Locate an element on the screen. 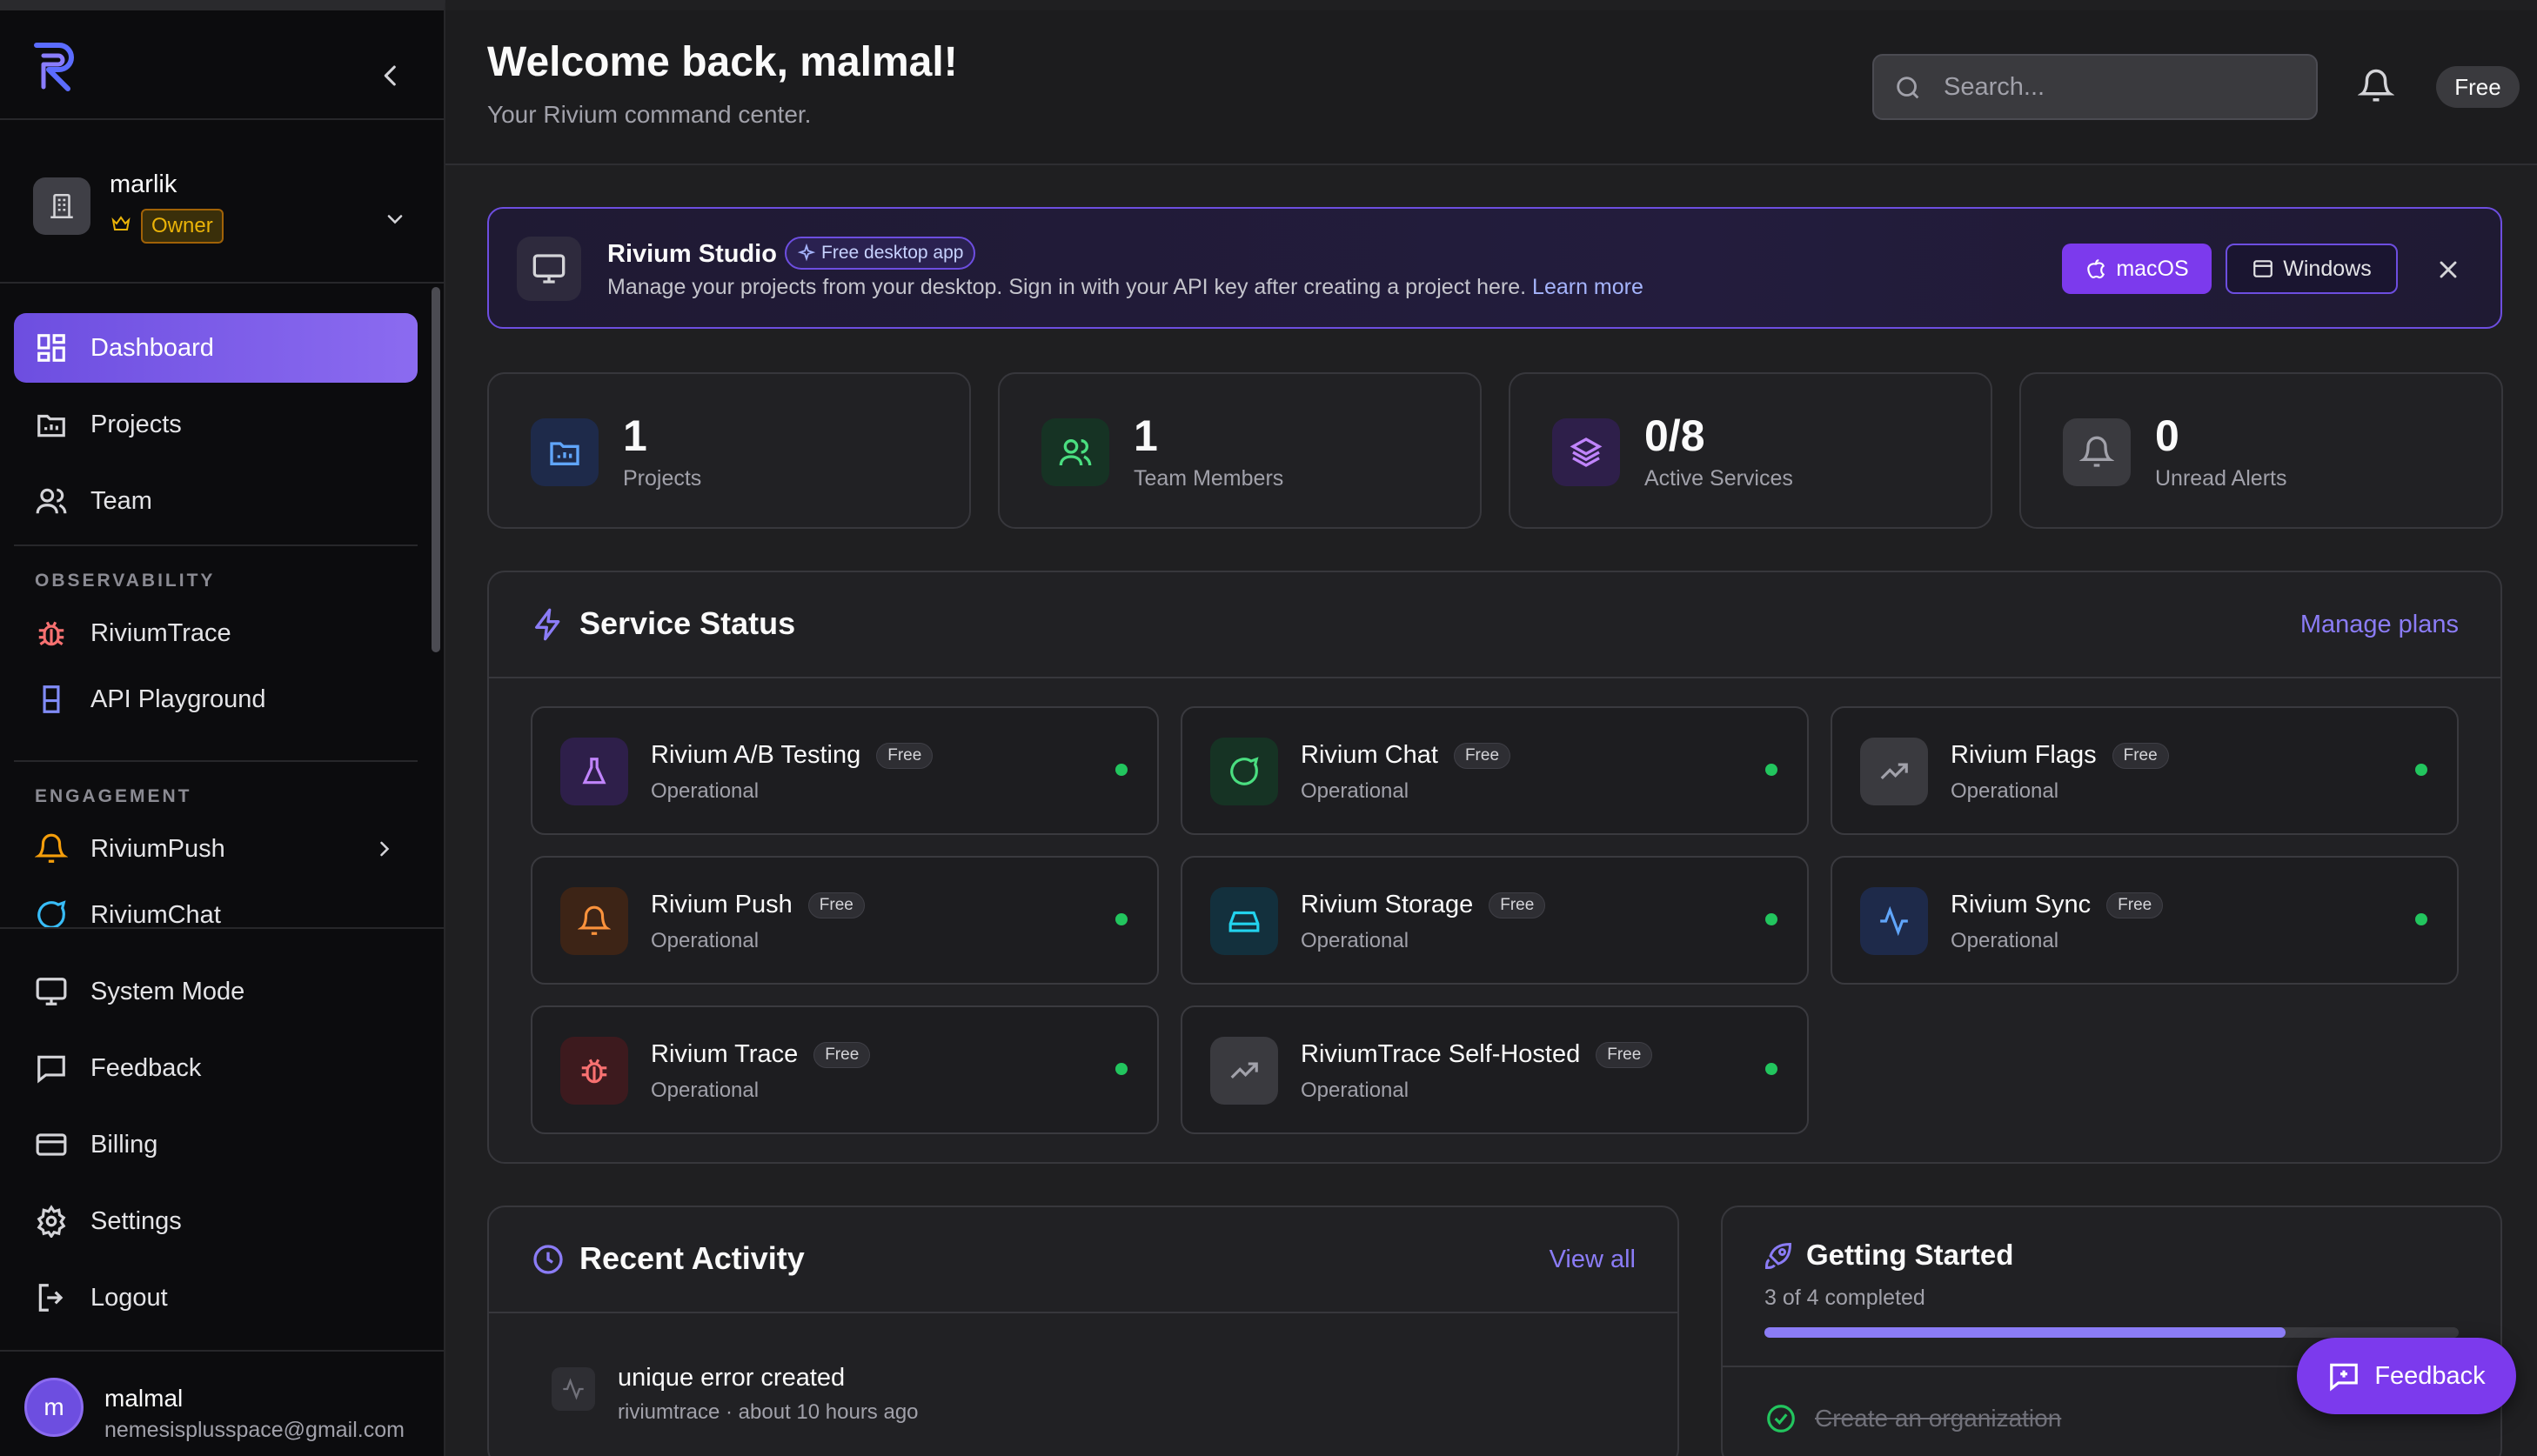  sidebar-item-label: System Mode is located at coordinates (167, 991).